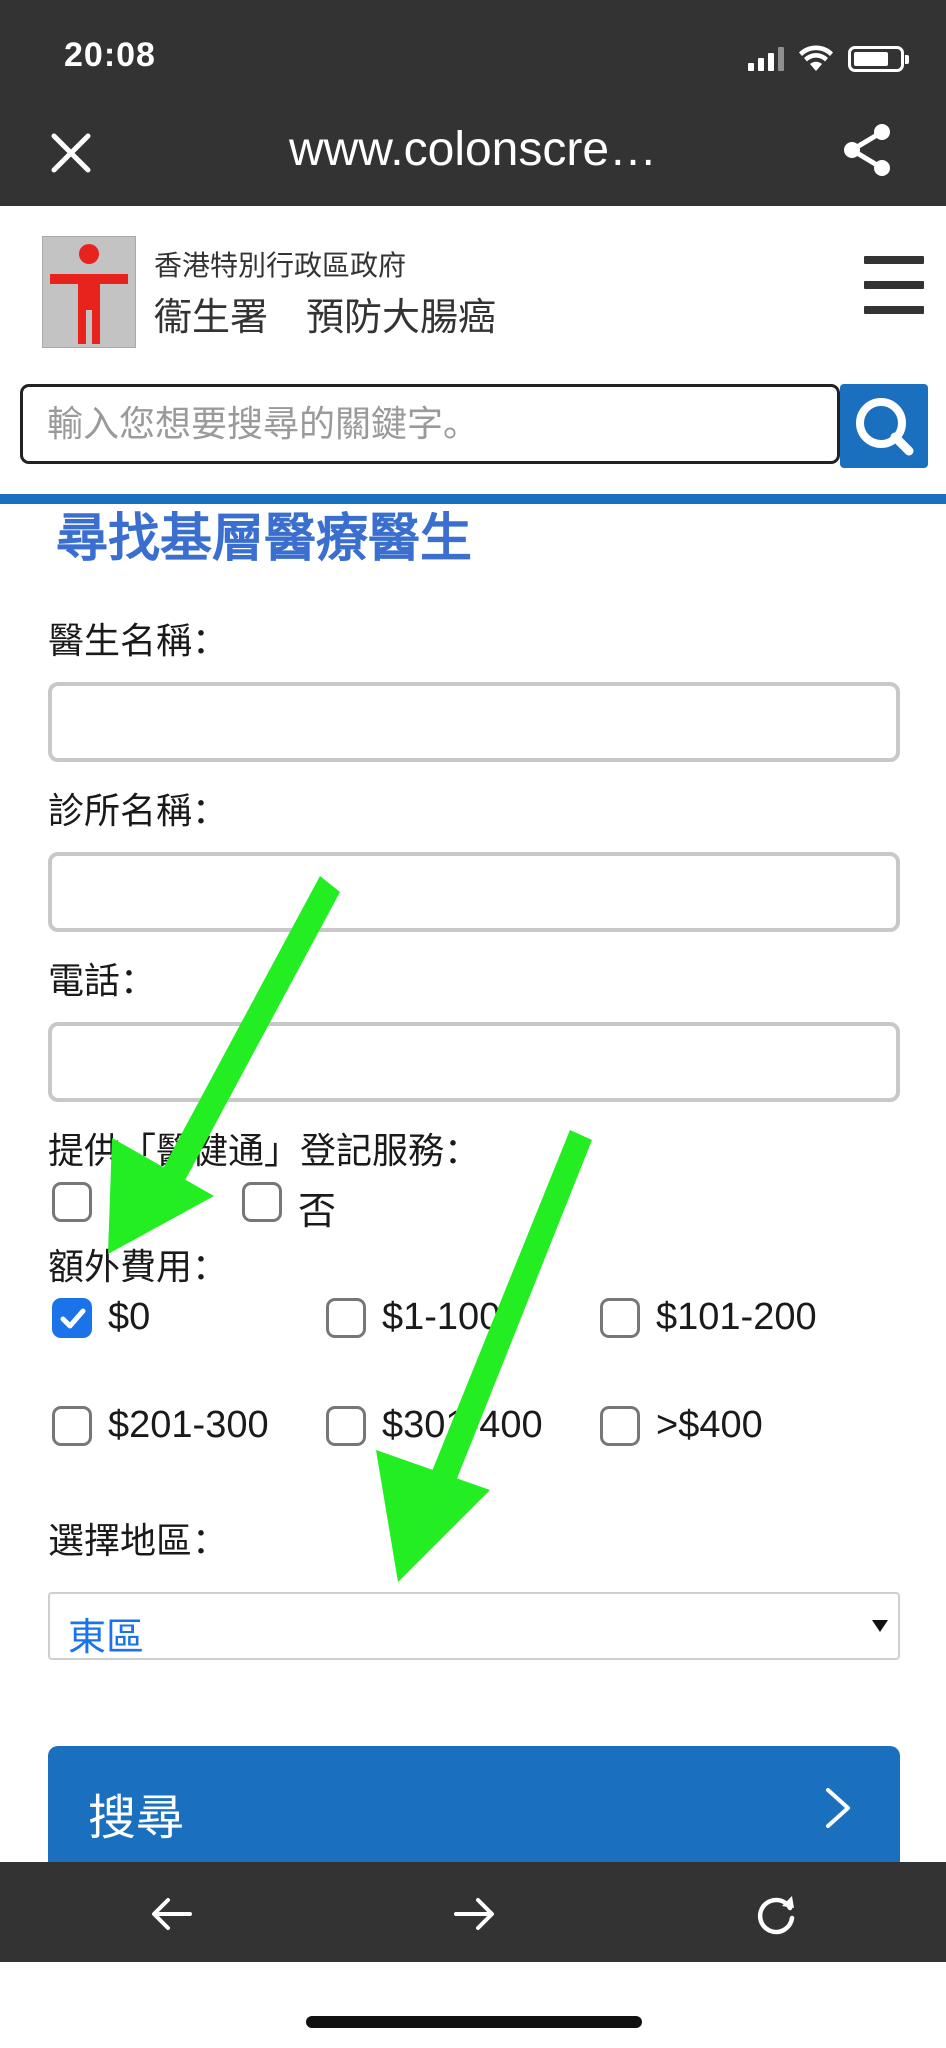  Describe the element at coordinates (138, 1541) in the screenshot. I see `district-label: 選擇地區：` at that location.